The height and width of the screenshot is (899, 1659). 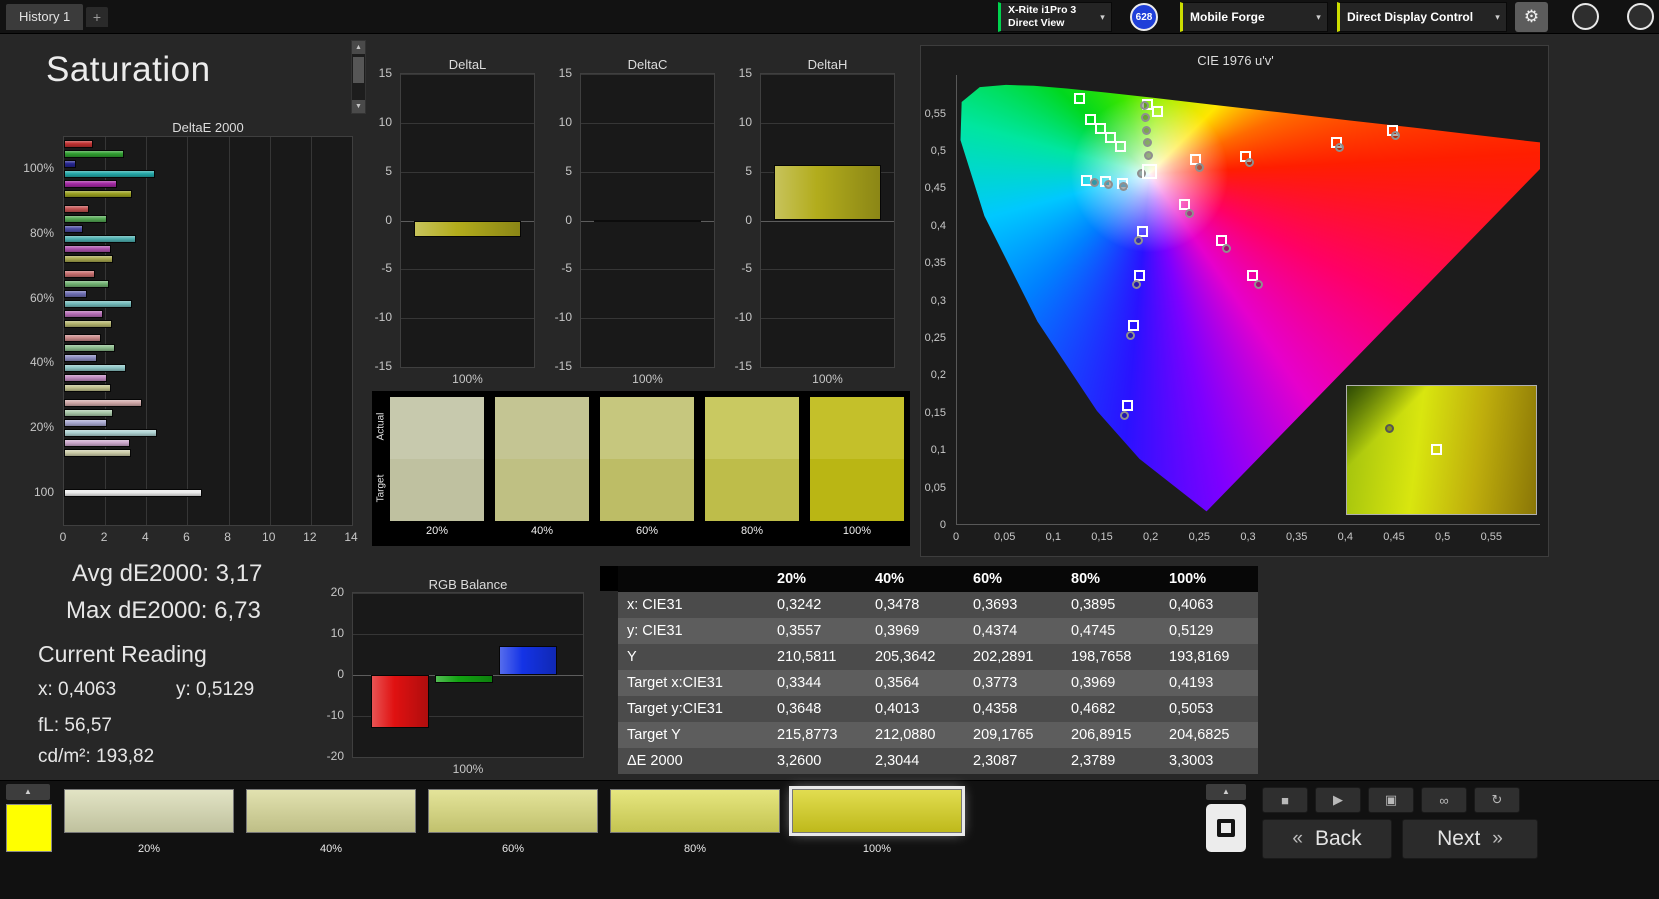 I want to click on meter-dropdown: X-Rite i1Pro 3 Direct View ▾, so click(x=1055, y=17).